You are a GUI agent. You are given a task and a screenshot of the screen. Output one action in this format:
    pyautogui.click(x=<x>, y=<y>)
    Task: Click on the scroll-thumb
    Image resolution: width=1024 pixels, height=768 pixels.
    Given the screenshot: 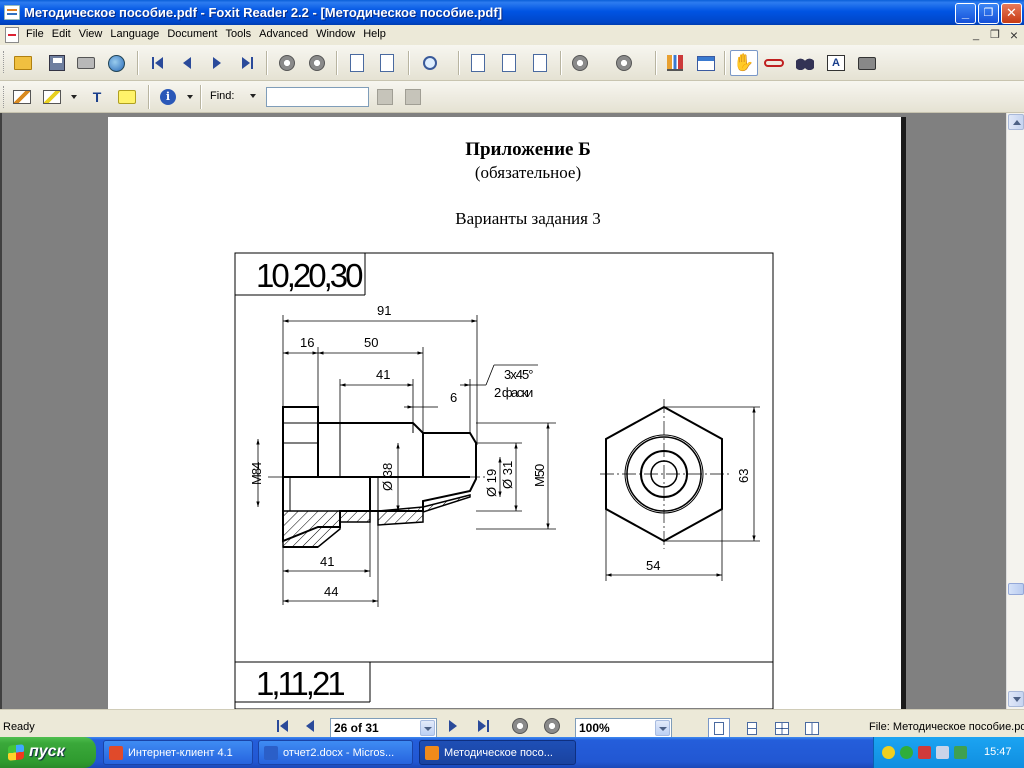 What is the action you would take?
    pyautogui.click(x=1016, y=589)
    